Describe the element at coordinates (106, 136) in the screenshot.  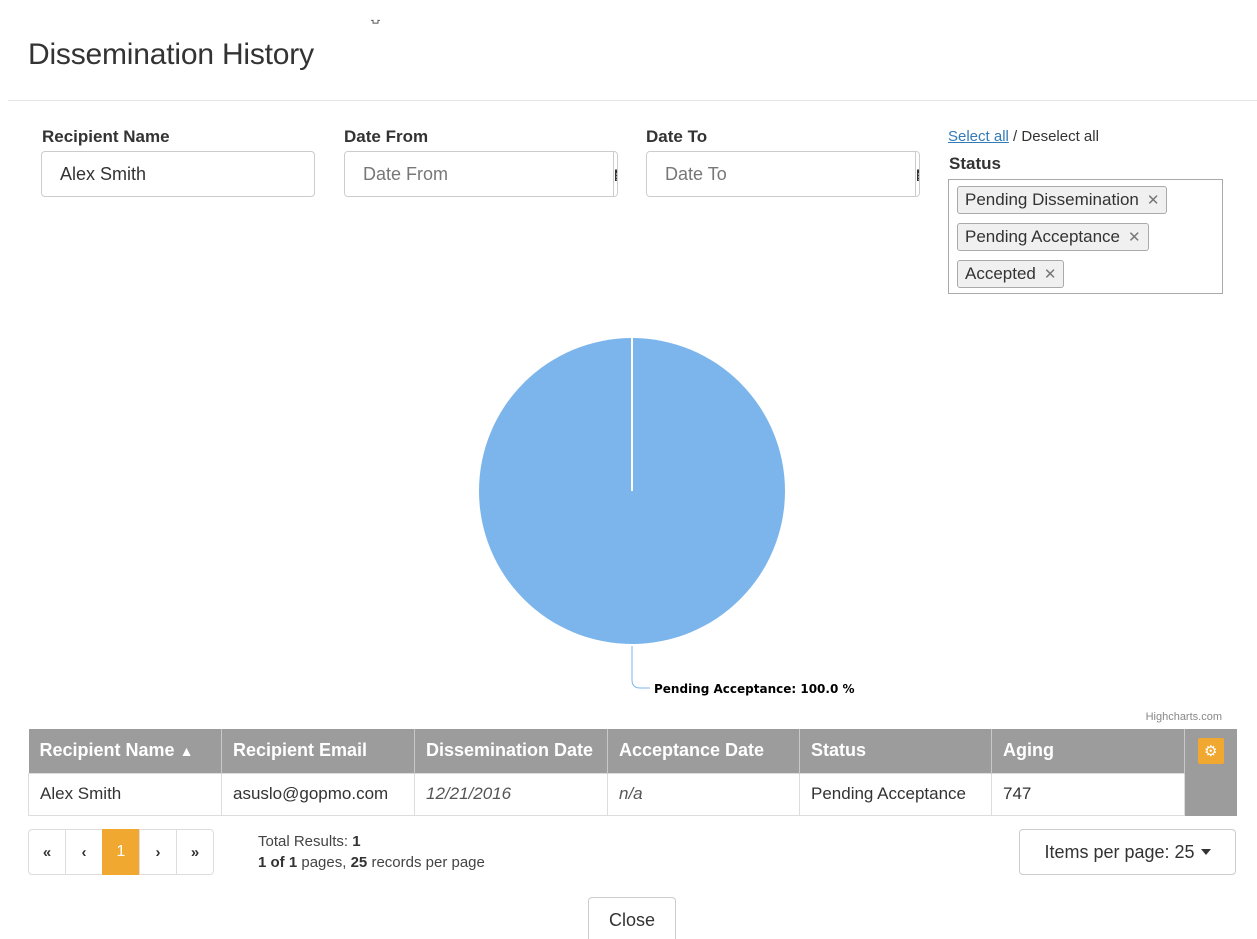
I see `recipient-name-label: Recipient Name` at that location.